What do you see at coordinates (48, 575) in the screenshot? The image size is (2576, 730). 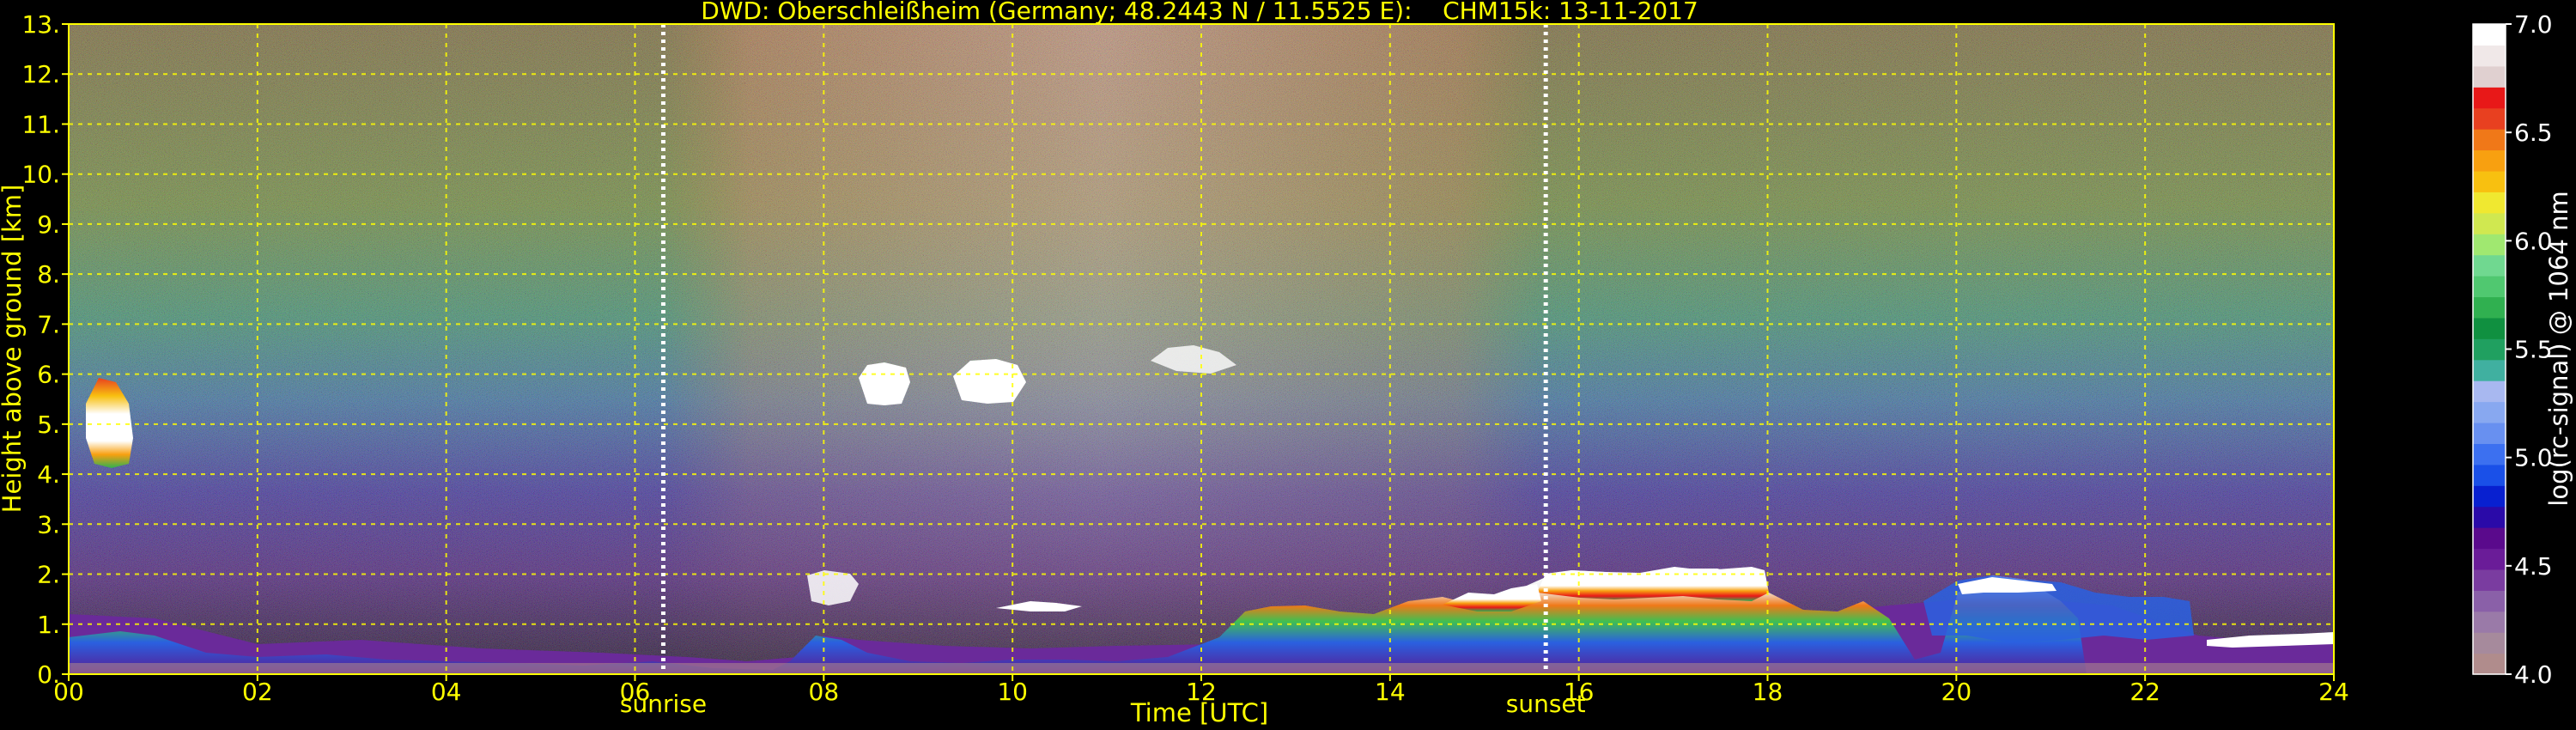 I see `y-tick-label: 2.` at bounding box center [48, 575].